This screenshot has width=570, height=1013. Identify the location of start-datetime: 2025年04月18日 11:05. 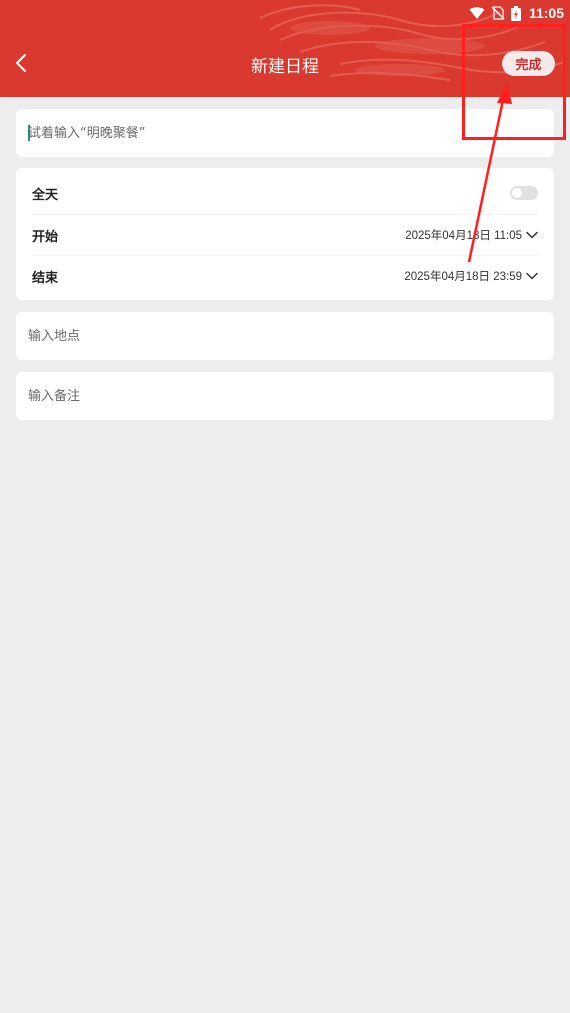
(463, 236).